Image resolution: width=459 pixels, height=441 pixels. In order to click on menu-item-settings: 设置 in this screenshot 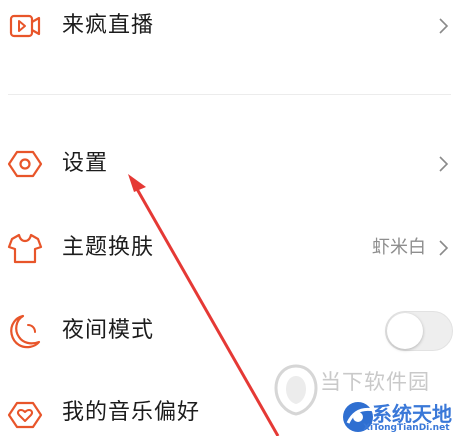, I will do `click(229, 164)`.